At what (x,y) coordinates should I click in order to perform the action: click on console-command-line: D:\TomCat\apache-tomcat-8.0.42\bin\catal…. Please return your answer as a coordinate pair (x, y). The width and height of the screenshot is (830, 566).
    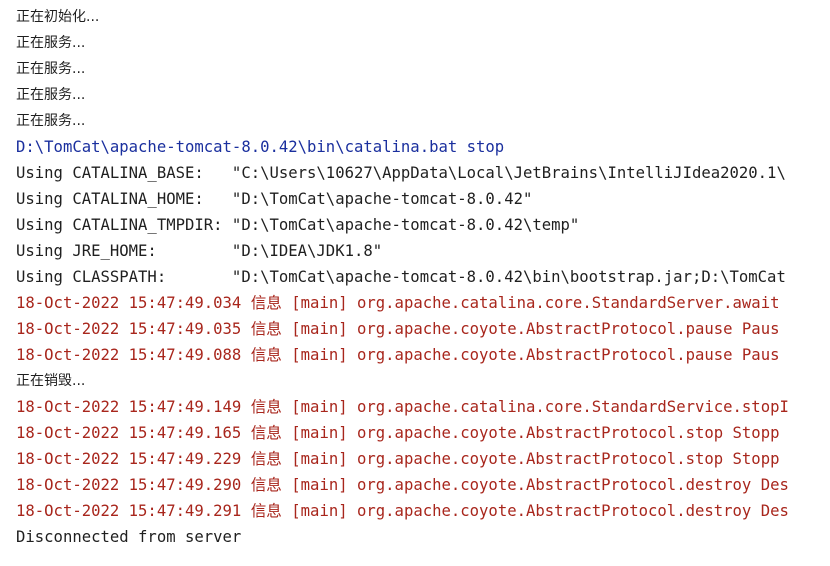
    Looking at the image, I should click on (260, 147).